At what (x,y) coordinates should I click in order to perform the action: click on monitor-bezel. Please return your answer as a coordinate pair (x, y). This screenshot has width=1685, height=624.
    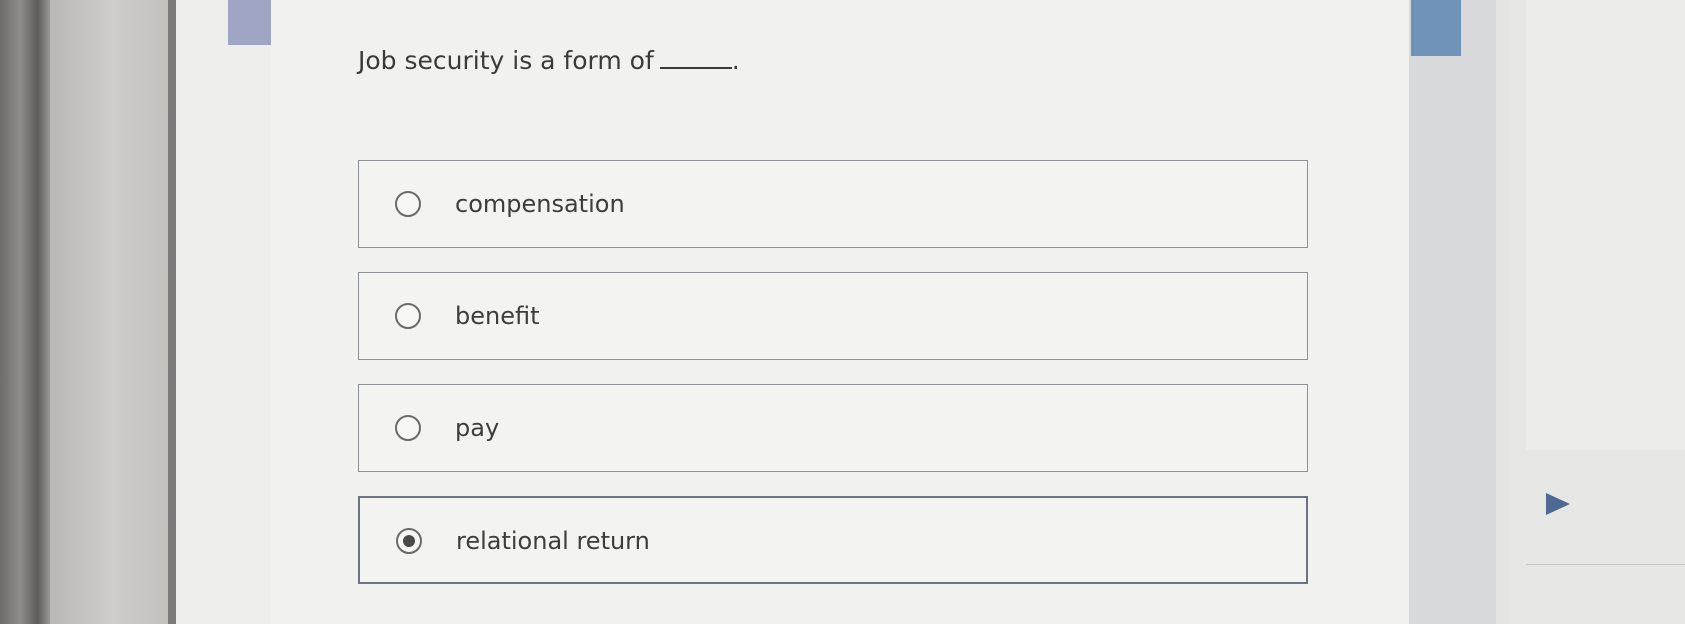
    Looking at the image, I should click on (25, 312).